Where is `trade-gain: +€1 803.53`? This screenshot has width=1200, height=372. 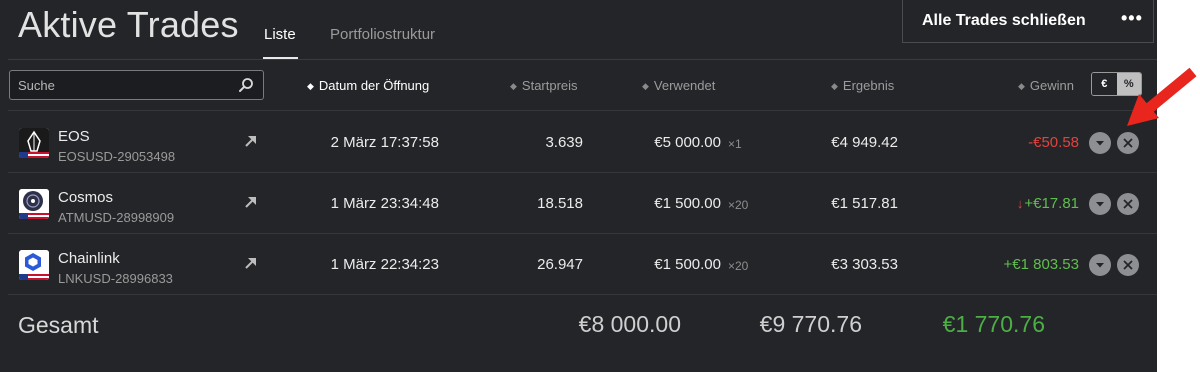
trade-gain: +€1 803.53 is located at coordinates (1041, 264).